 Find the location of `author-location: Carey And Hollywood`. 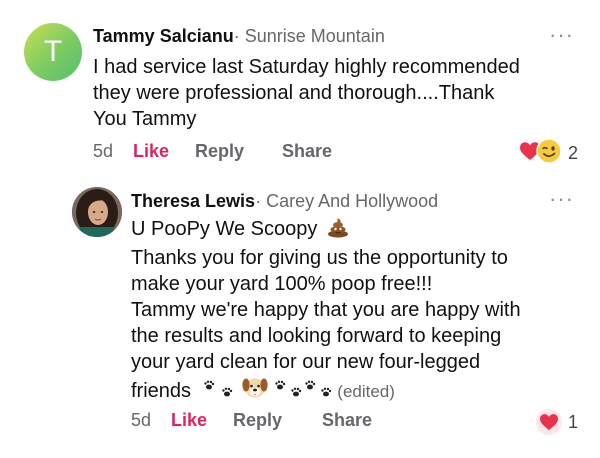

author-location: Carey And Hollywood is located at coordinates (352, 201).